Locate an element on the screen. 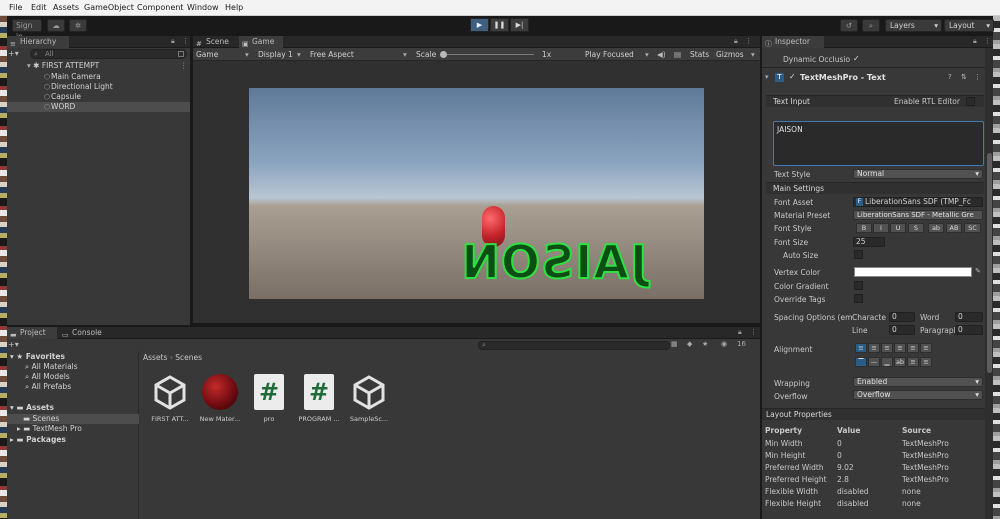 The image size is (1000, 519). hierarchy-item-word: ⬡WORD is located at coordinates (98, 107).